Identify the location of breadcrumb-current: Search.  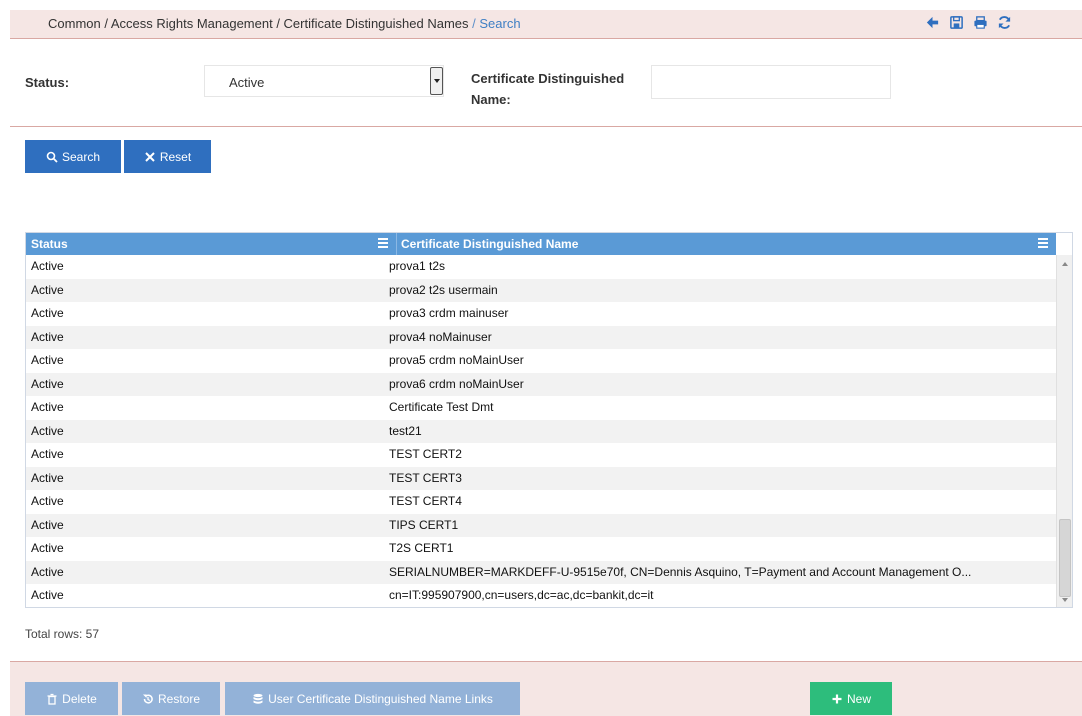
(500, 23).